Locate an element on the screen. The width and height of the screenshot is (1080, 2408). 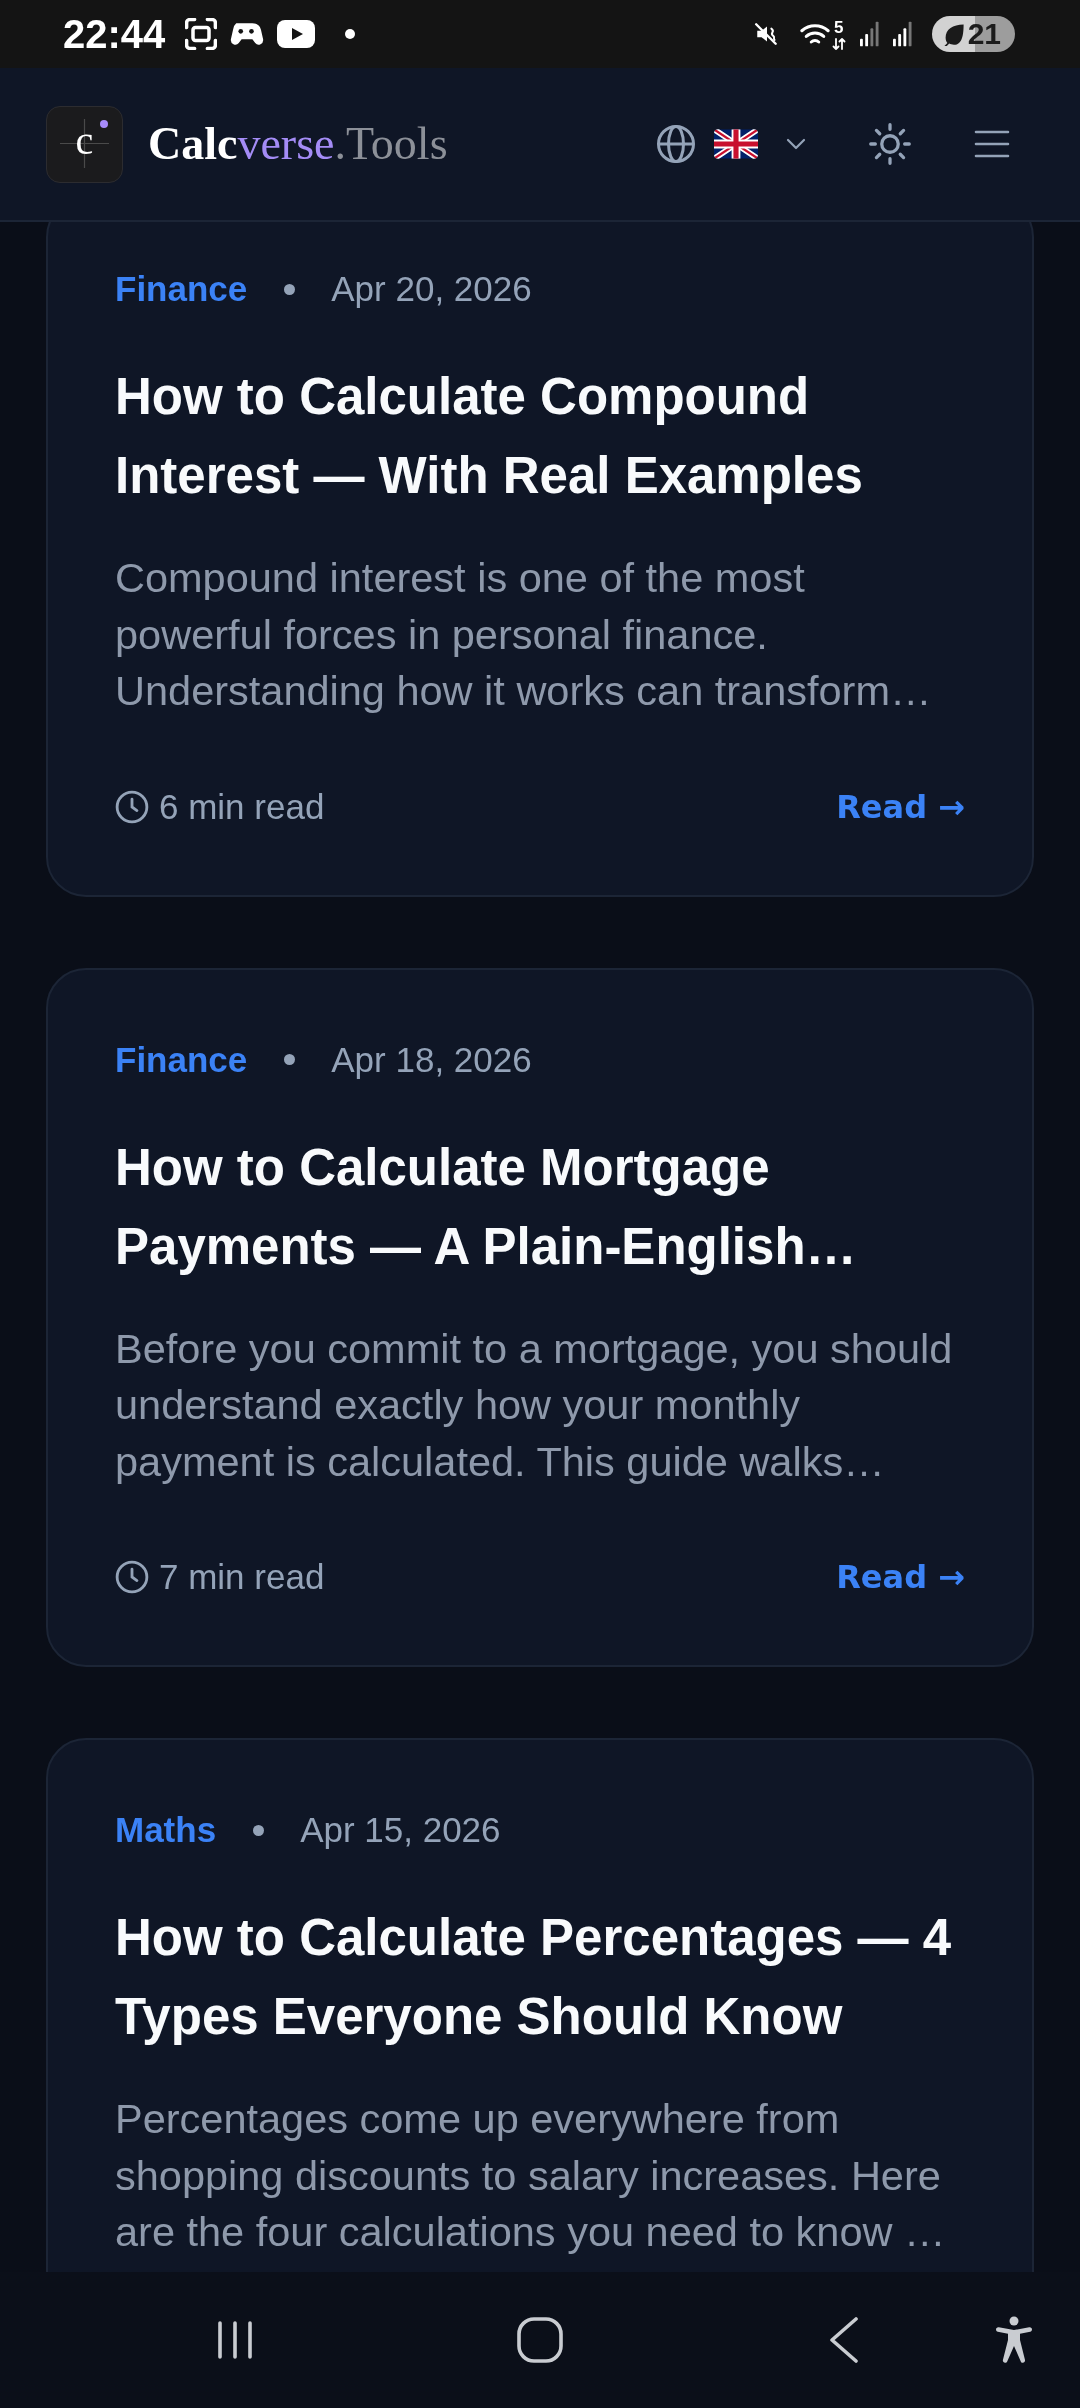
up-down-arrows-icon is located at coordinates (838, 43).